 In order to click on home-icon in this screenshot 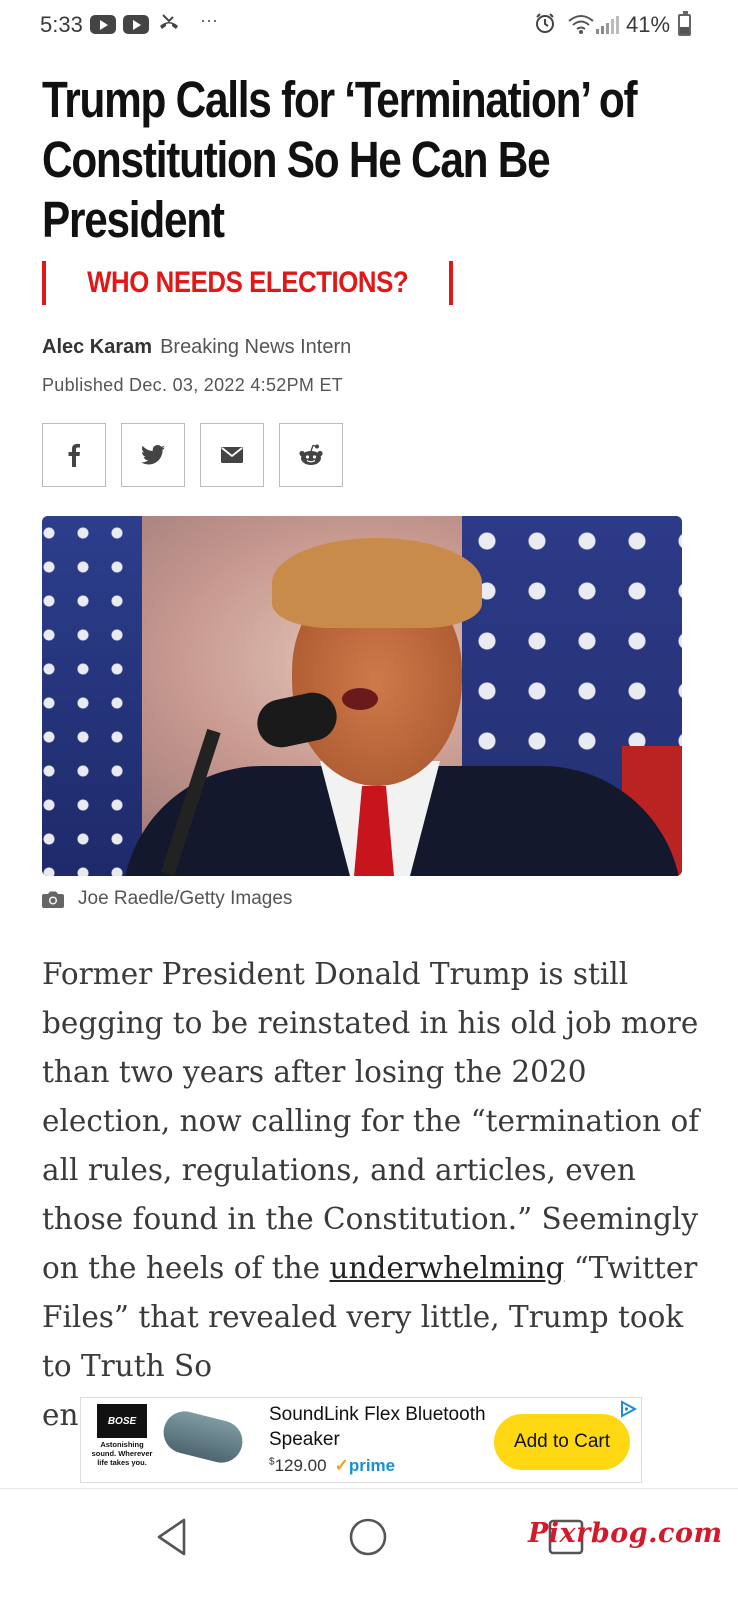, I will do `click(368, 1537)`.